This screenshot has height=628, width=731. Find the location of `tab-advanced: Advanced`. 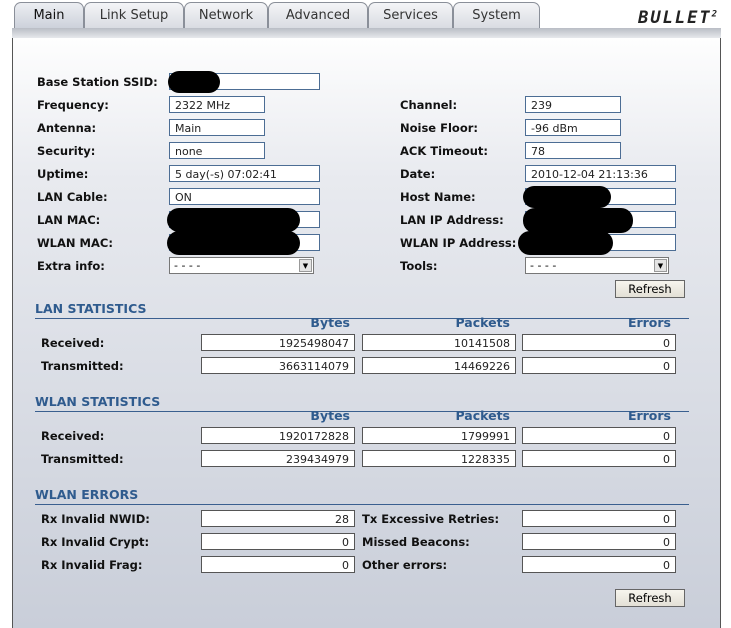

tab-advanced: Advanced is located at coordinates (318, 15).